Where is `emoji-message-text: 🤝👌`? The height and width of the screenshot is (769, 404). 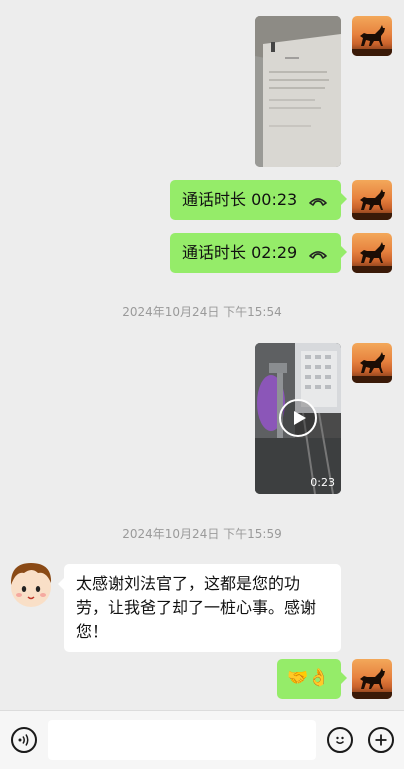 emoji-message-text: 🤝👌 is located at coordinates (308, 678).